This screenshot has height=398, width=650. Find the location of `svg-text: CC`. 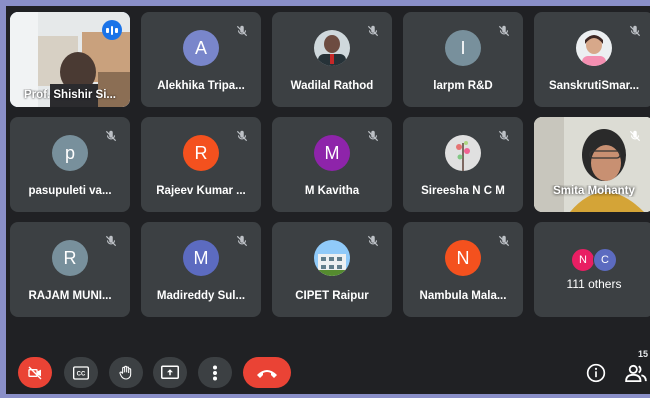

svg-text: CC is located at coordinates (81, 374).